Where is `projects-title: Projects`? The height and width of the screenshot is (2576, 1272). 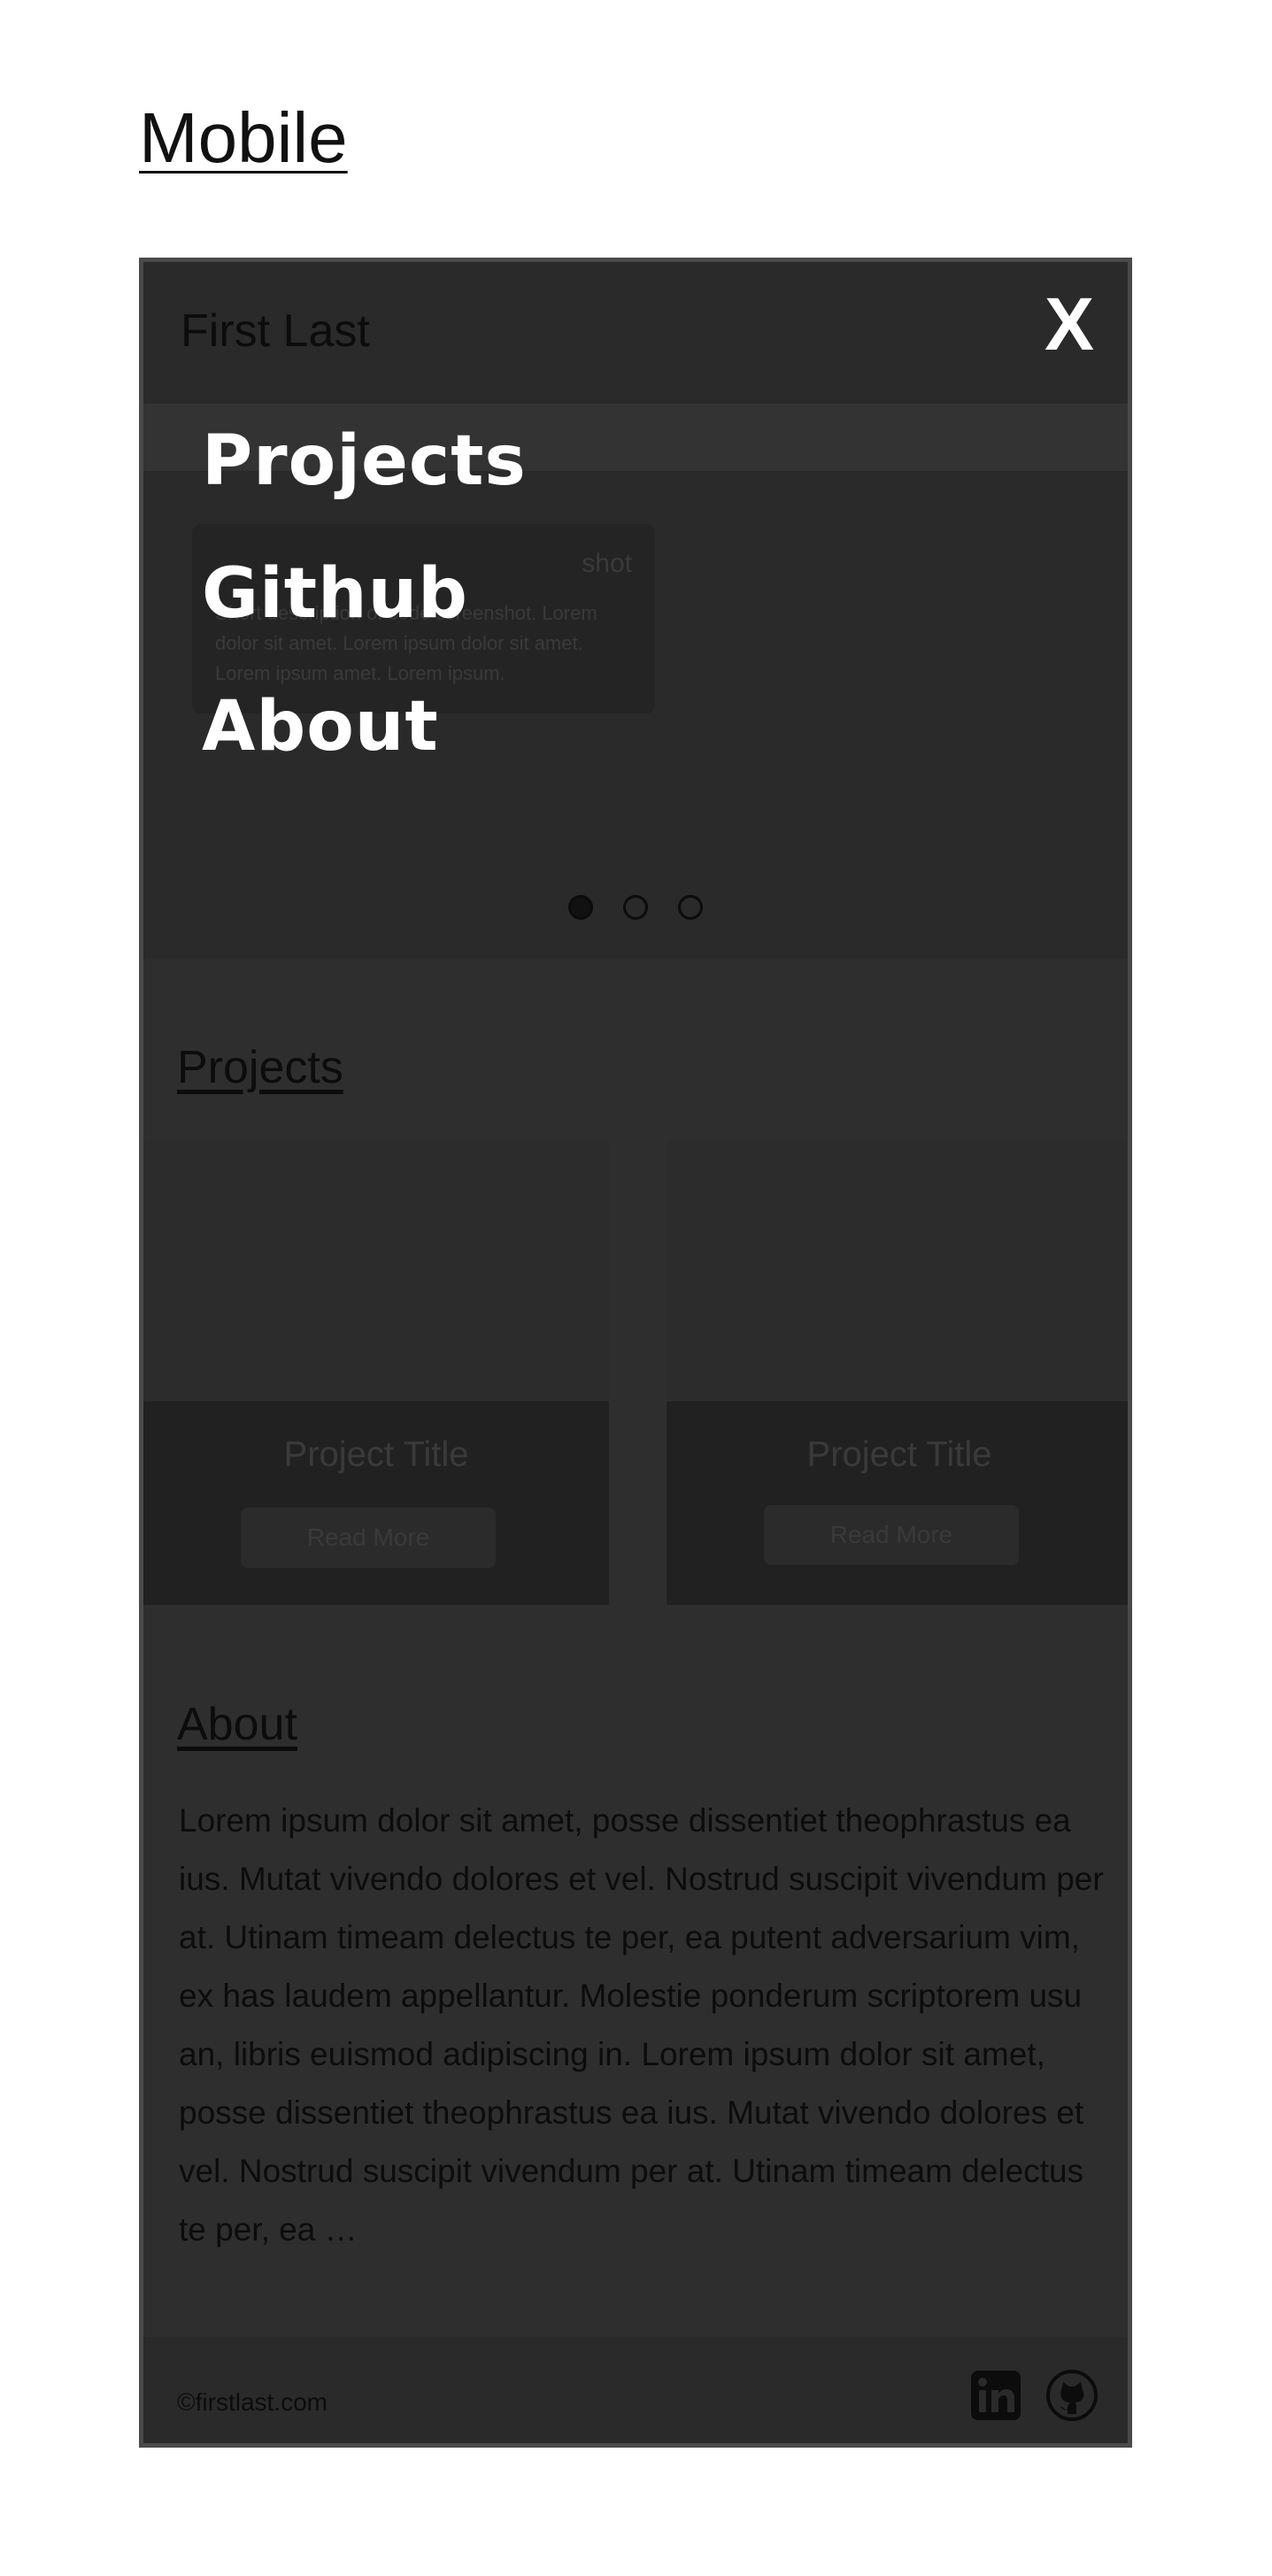
projects-title: Projects is located at coordinates (260, 1067).